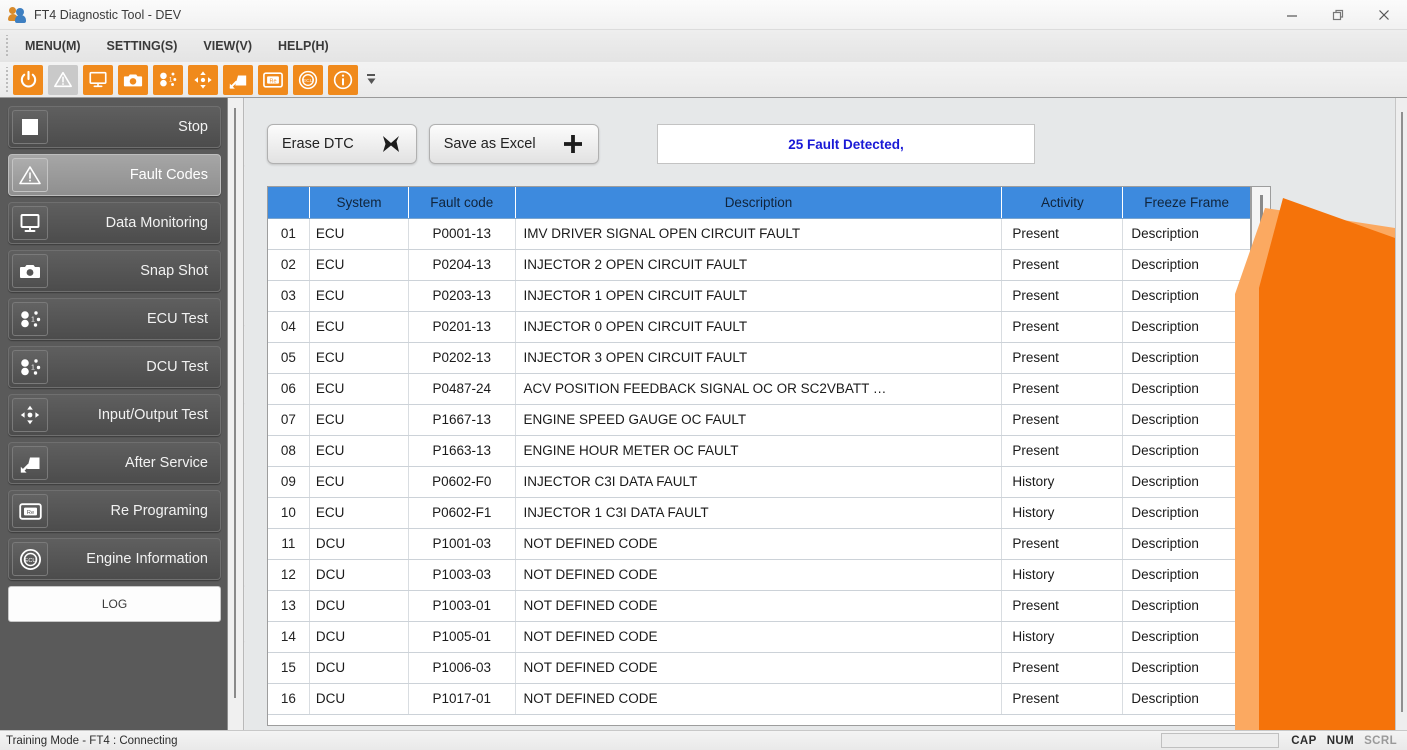 This screenshot has height=750, width=1407. What do you see at coordinates (98, 79) in the screenshot?
I see `monitor-icon` at bounding box center [98, 79].